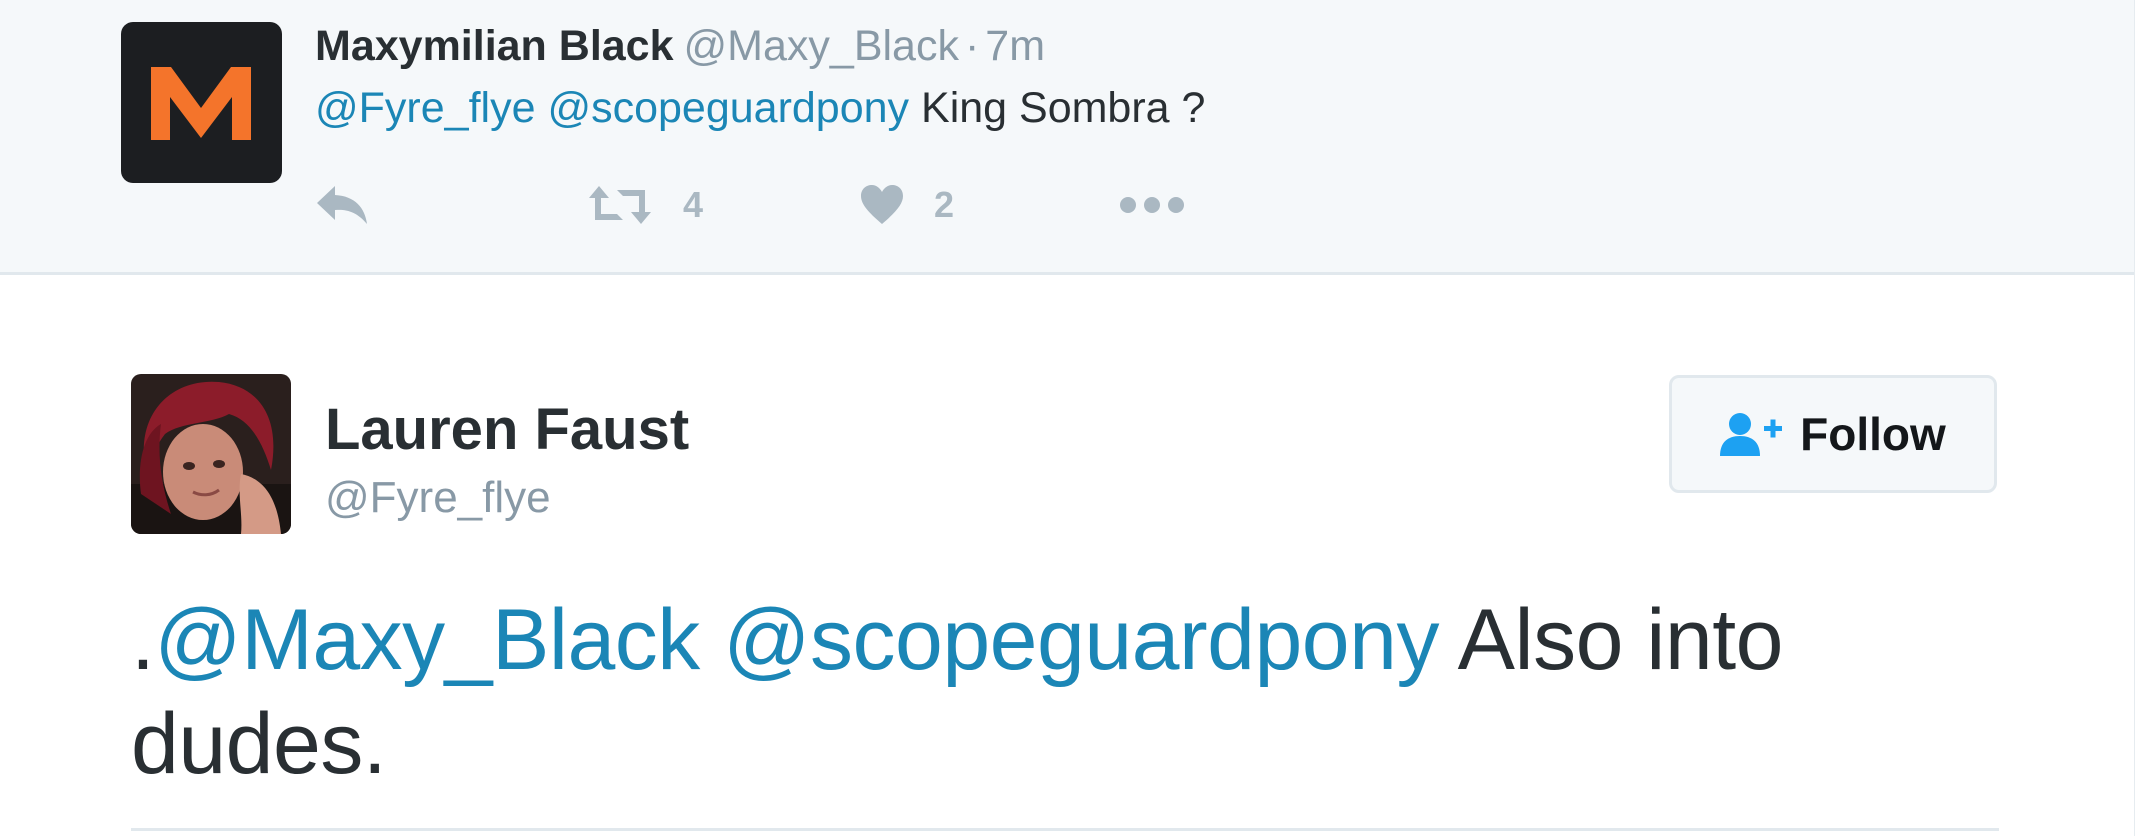 Image resolution: width=2144 pixels, height=836 pixels. I want to click on m-logo-icon, so click(201, 103).